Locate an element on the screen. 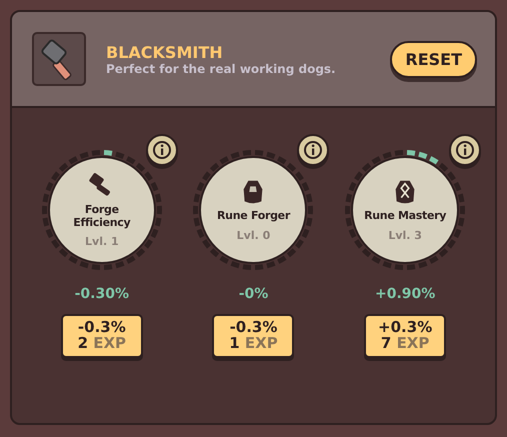 This screenshot has height=437, width=507. bonus-value: -0.30% is located at coordinates (102, 294).